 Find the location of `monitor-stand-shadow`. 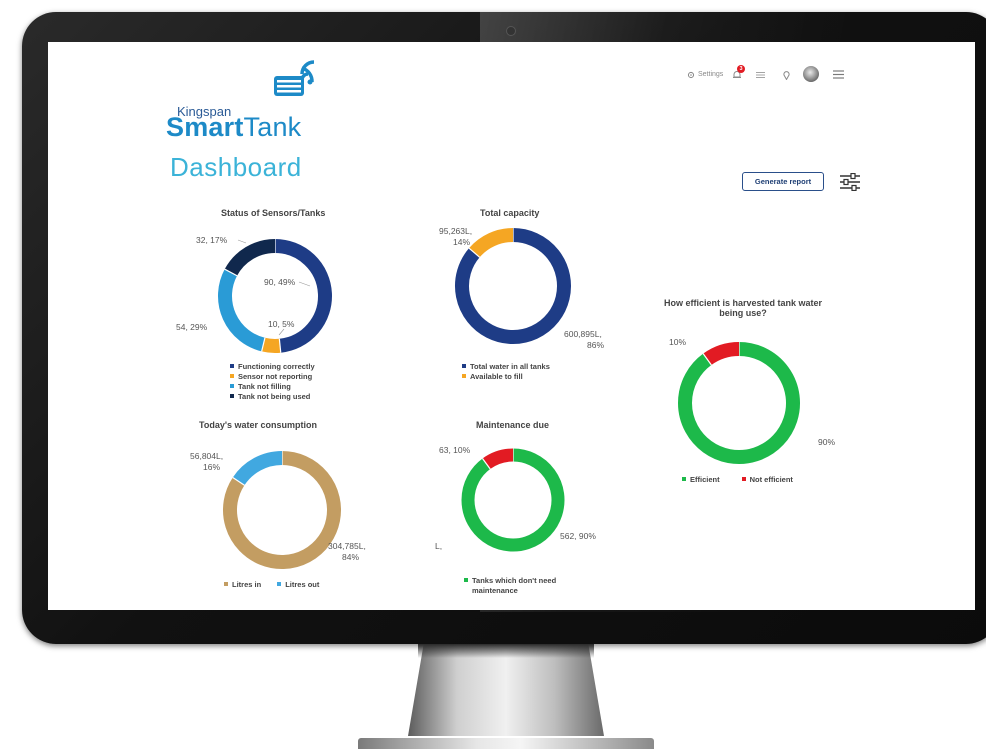

monitor-stand-shadow is located at coordinates (506, 651).